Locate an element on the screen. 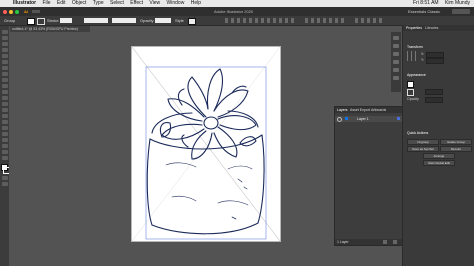 The height and width of the screenshot is (266, 474). tab-libraries: Libraries is located at coordinates (431, 28).